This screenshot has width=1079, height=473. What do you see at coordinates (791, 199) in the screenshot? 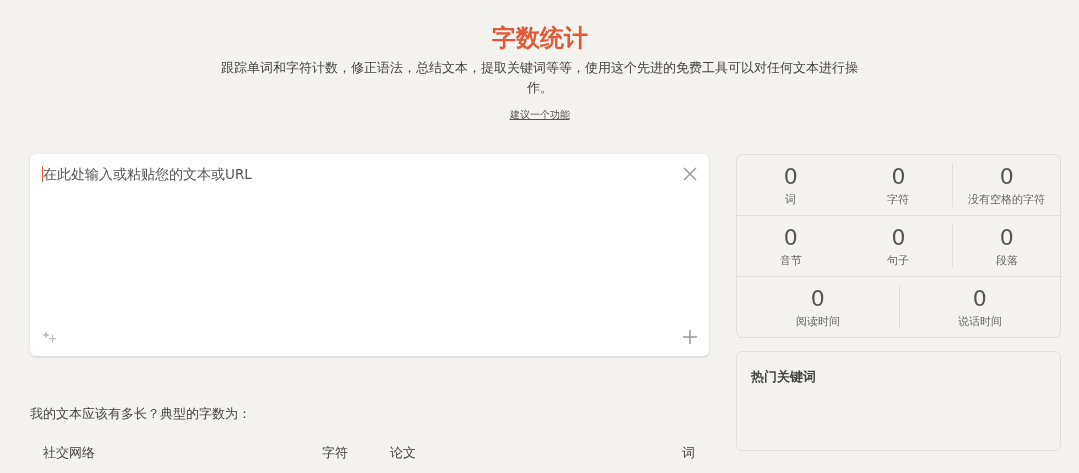
I see `stat-label: 词` at bounding box center [791, 199].